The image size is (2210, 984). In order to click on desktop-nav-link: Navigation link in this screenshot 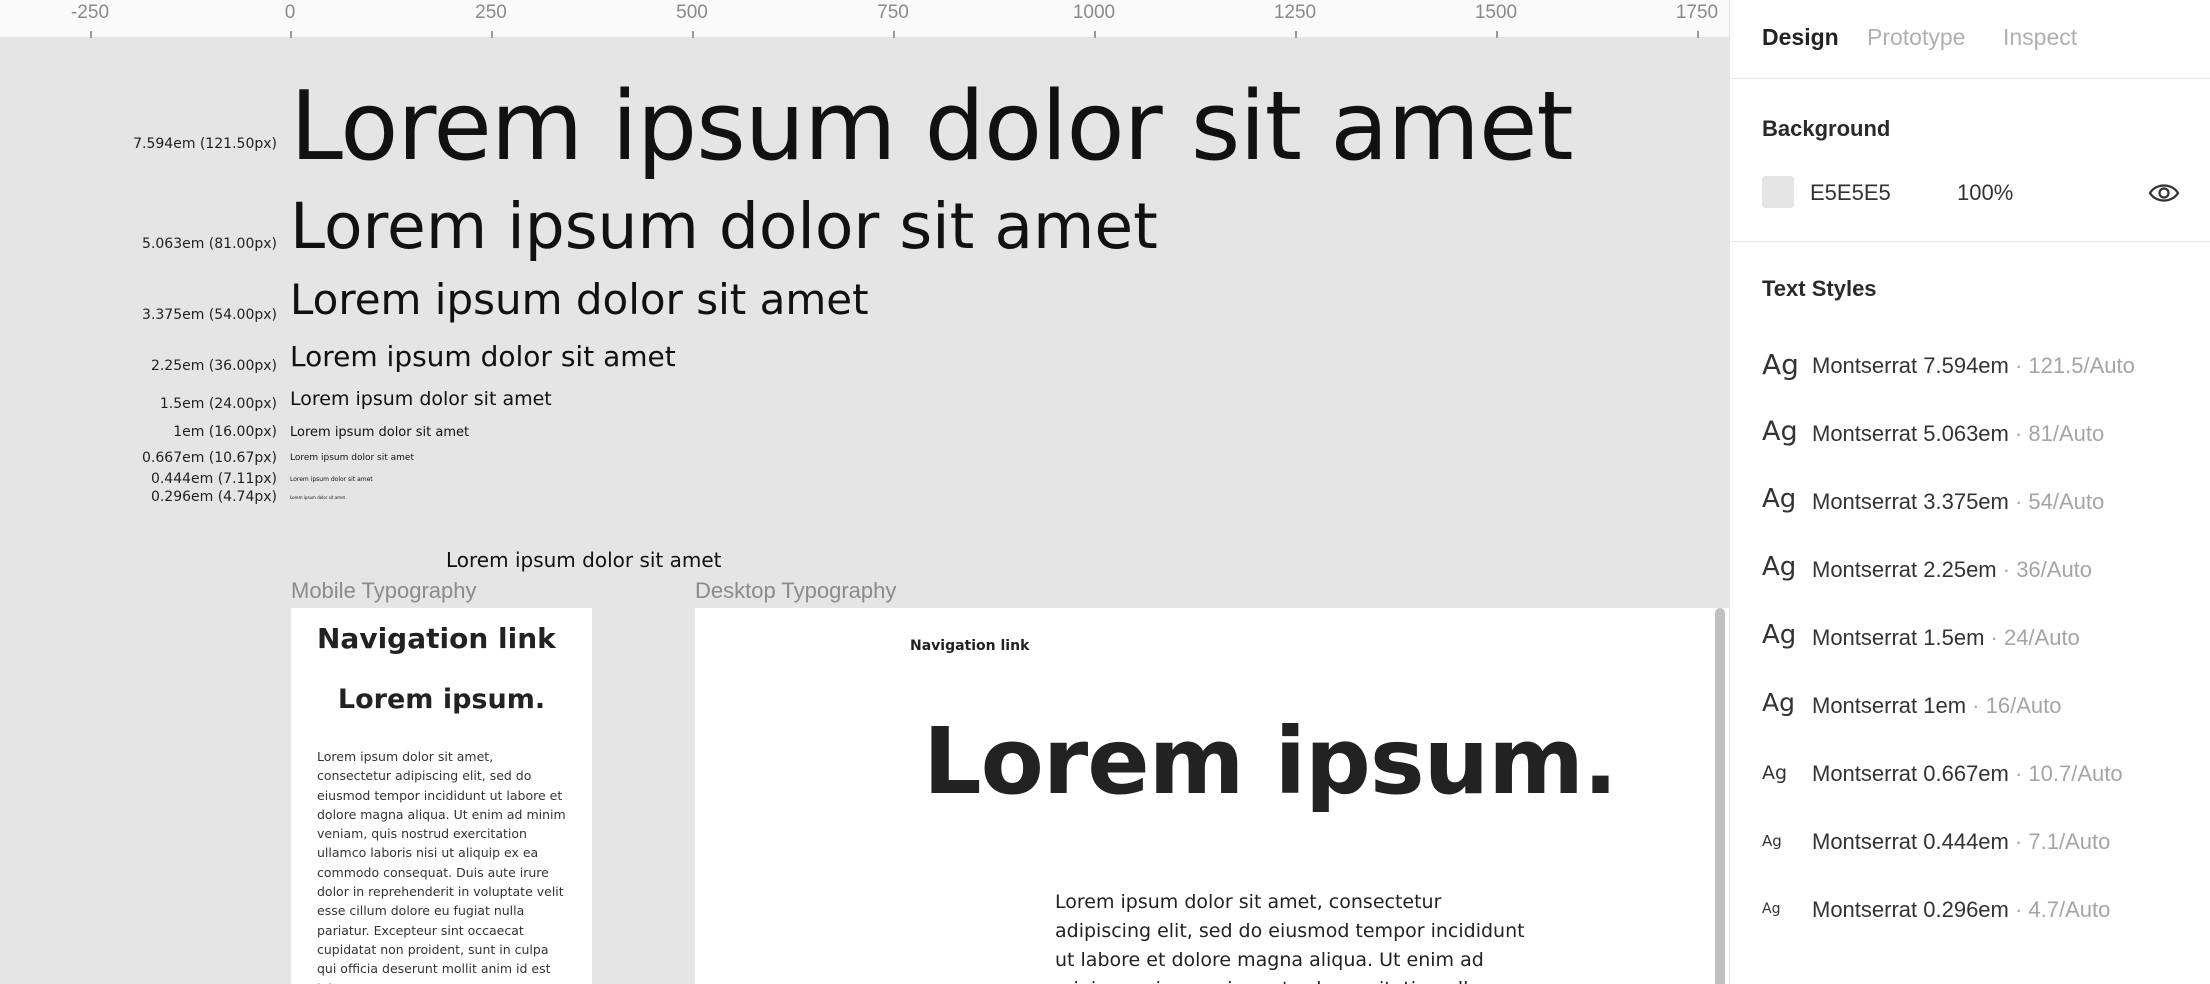, I will do `click(969, 646)`.